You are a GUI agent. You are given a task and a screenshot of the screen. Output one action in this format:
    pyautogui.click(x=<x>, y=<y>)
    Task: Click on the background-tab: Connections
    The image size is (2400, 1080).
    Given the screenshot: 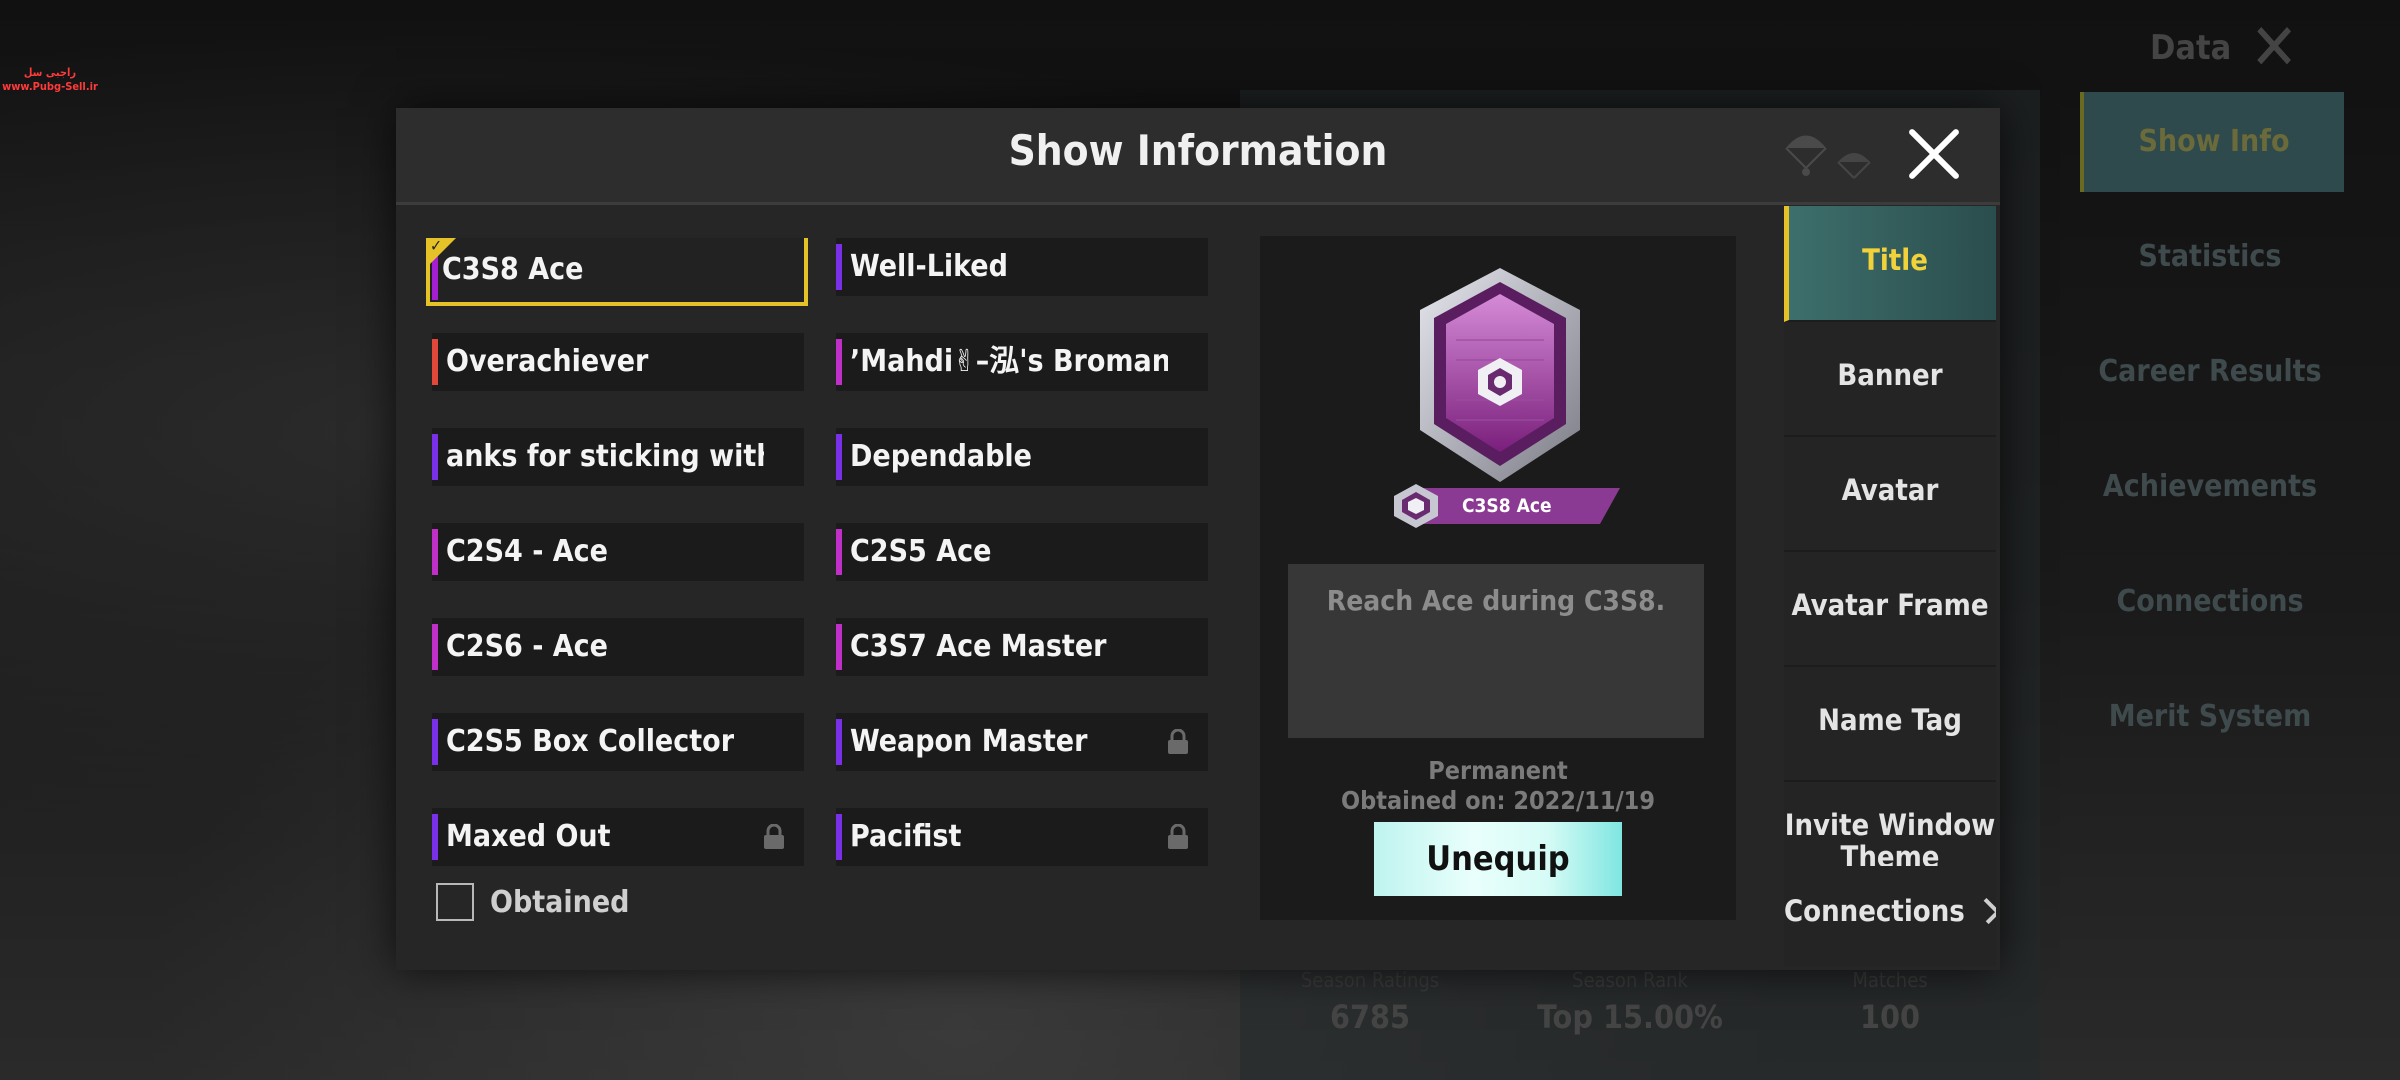 What is the action you would take?
    pyautogui.click(x=2210, y=601)
    